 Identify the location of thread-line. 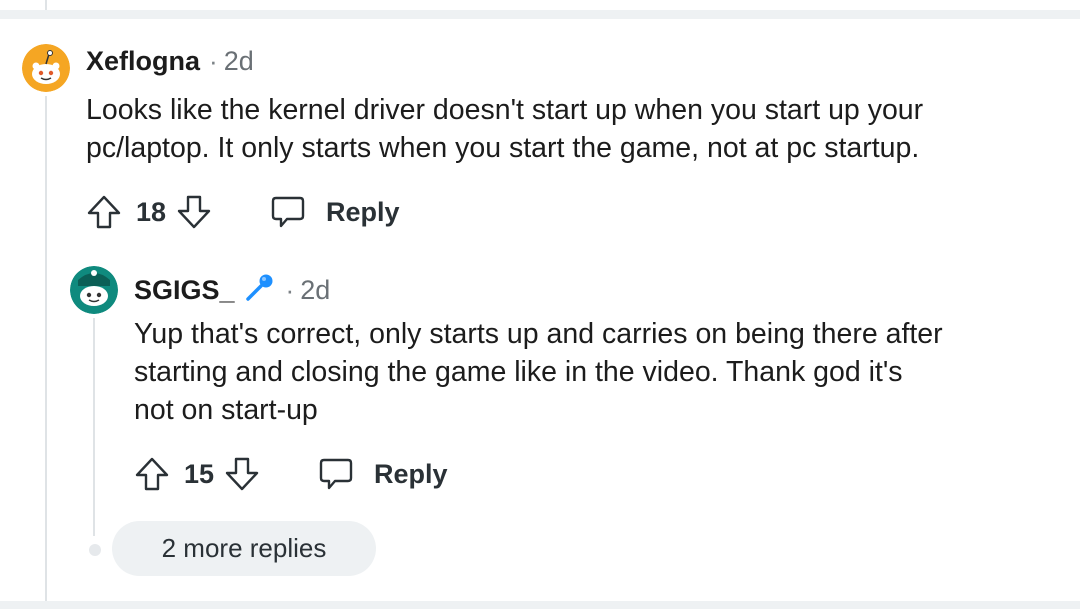
(46, 348).